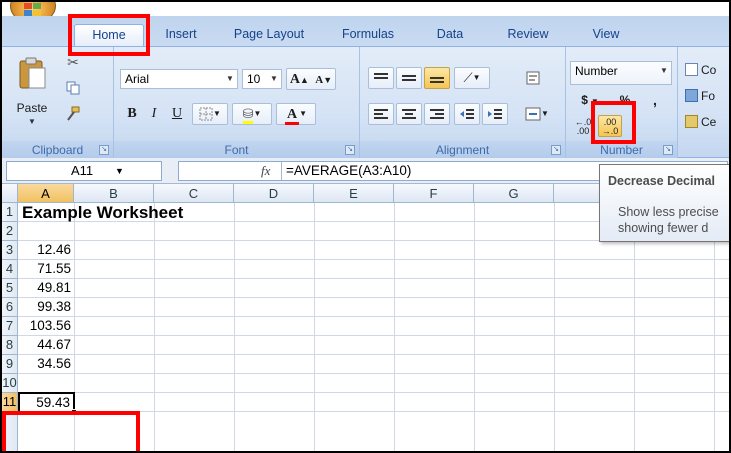  What do you see at coordinates (73, 88) in the screenshot?
I see `copy-button` at bounding box center [73, 88].